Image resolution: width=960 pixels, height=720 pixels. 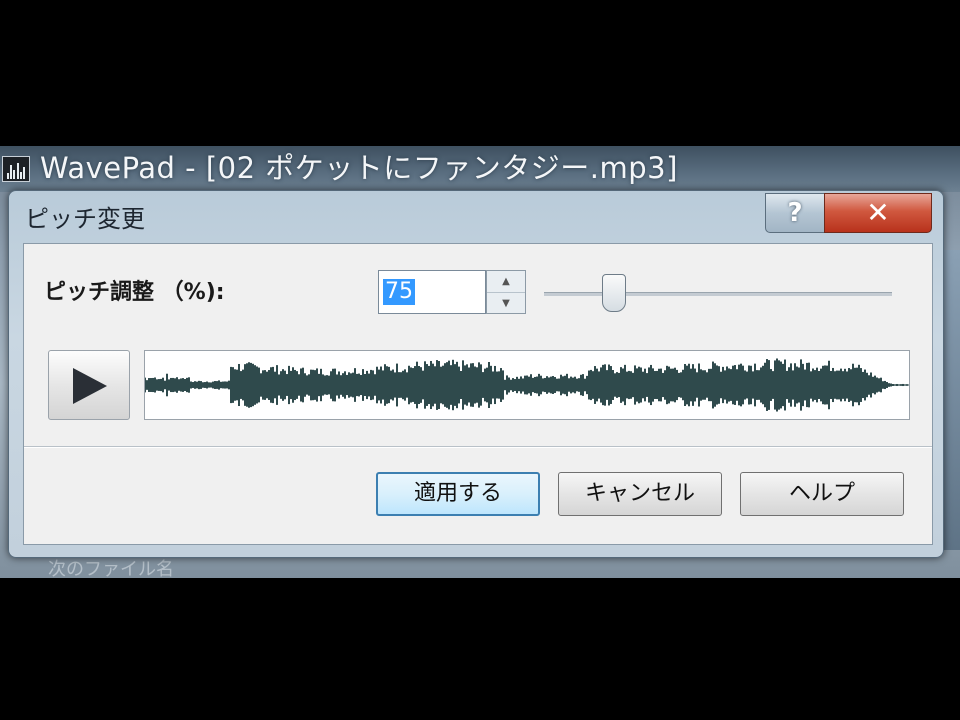 I want to click on play-icon, so click(x=90, y=386).